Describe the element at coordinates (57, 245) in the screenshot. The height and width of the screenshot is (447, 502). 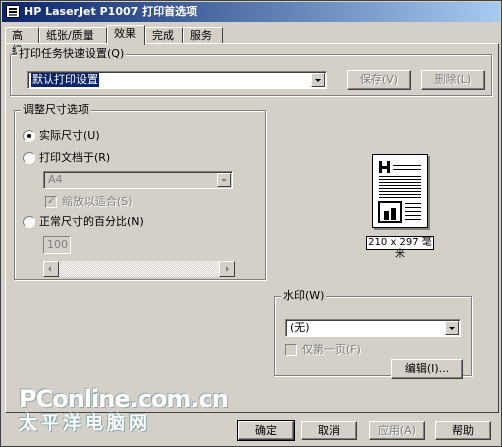
I see `percent-input: 100` at that location.